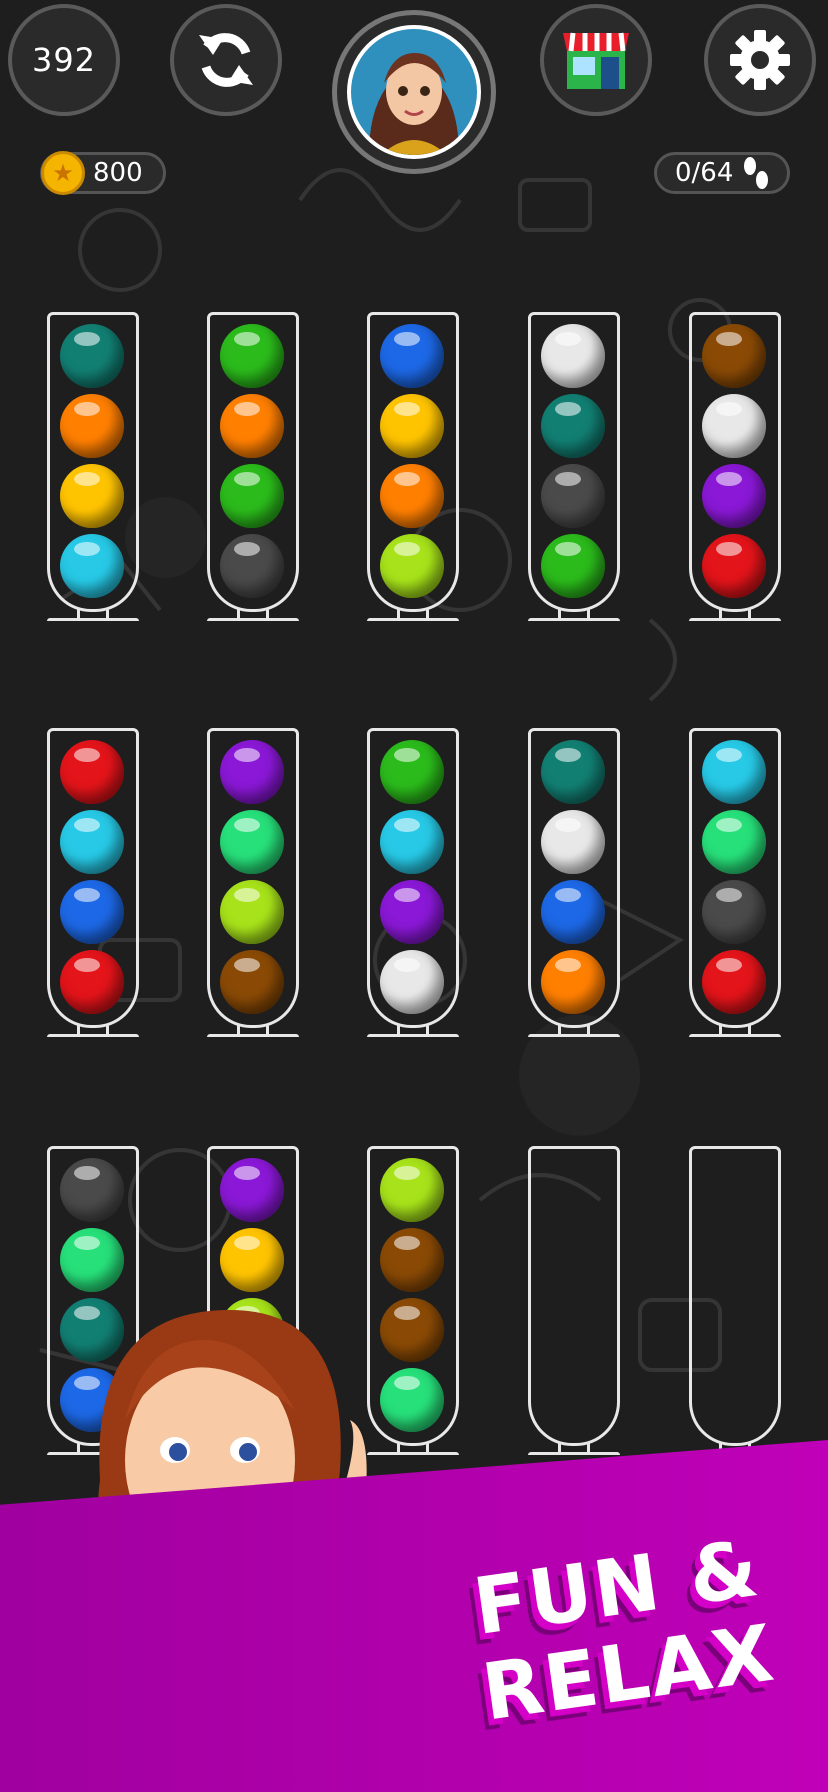 The height and width of the screenshot is (1792, 828). I want to click on level-number: 392, so click(64, 60).